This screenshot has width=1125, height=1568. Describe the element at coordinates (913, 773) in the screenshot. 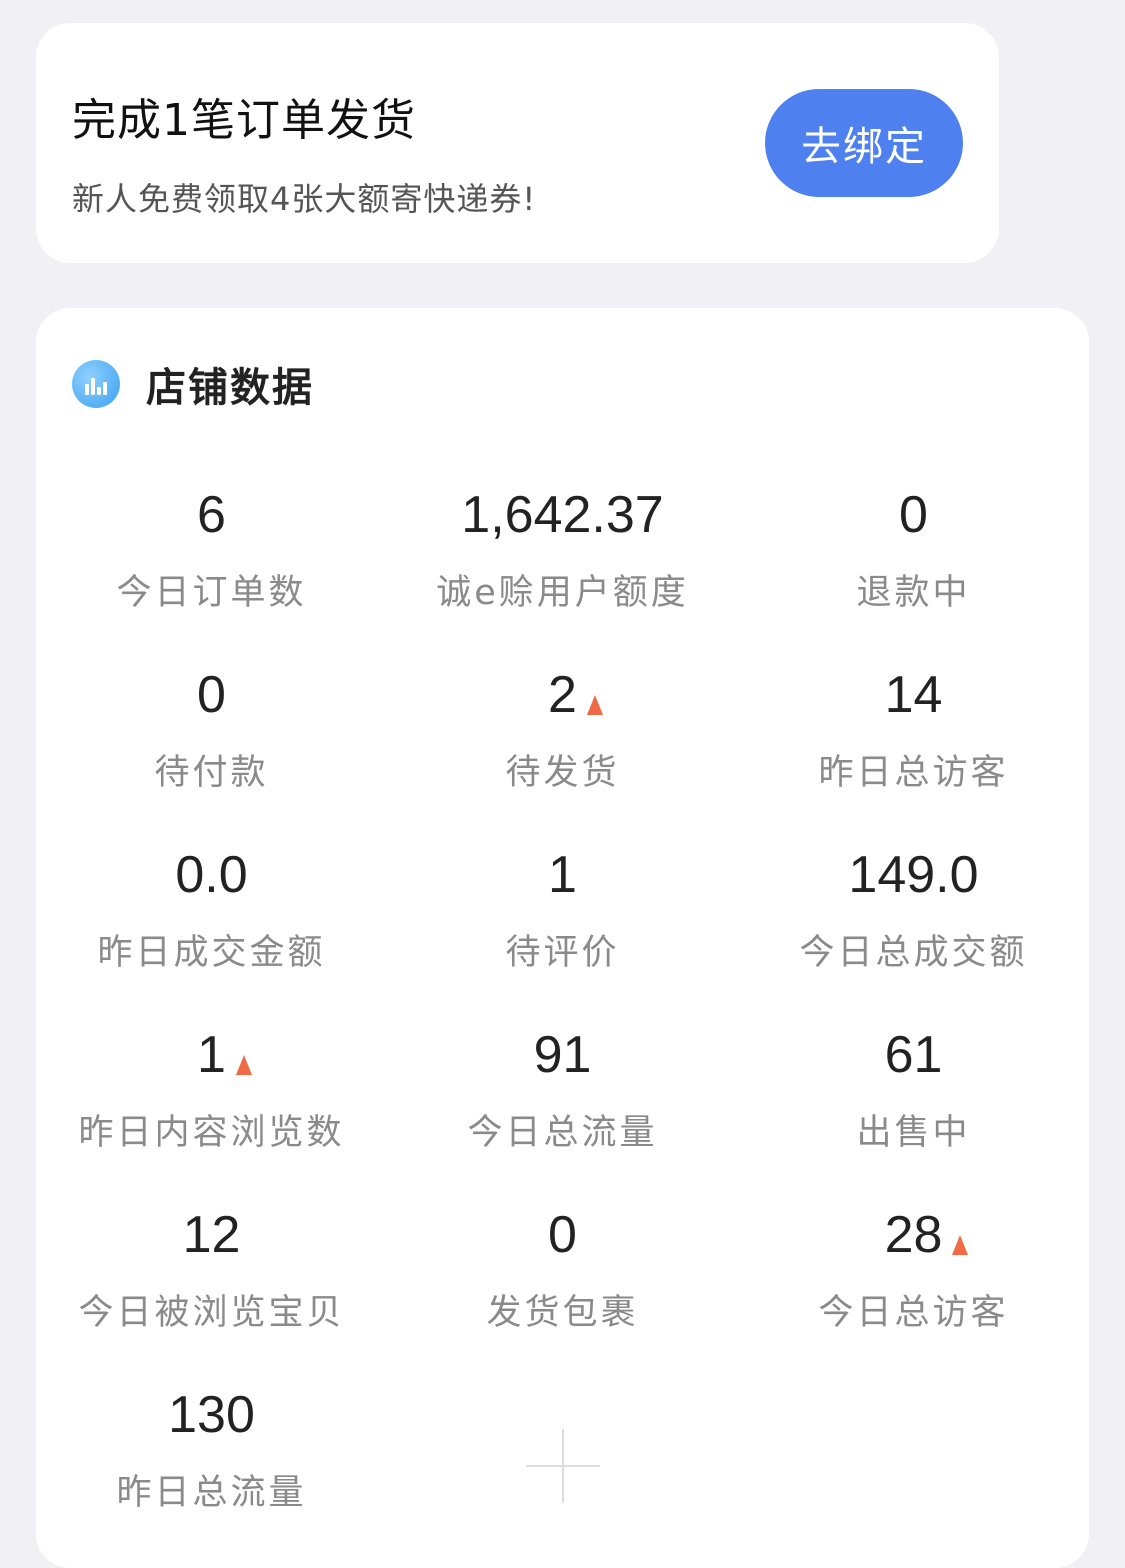

I see `stat-label: 昨日总访客` at that location.